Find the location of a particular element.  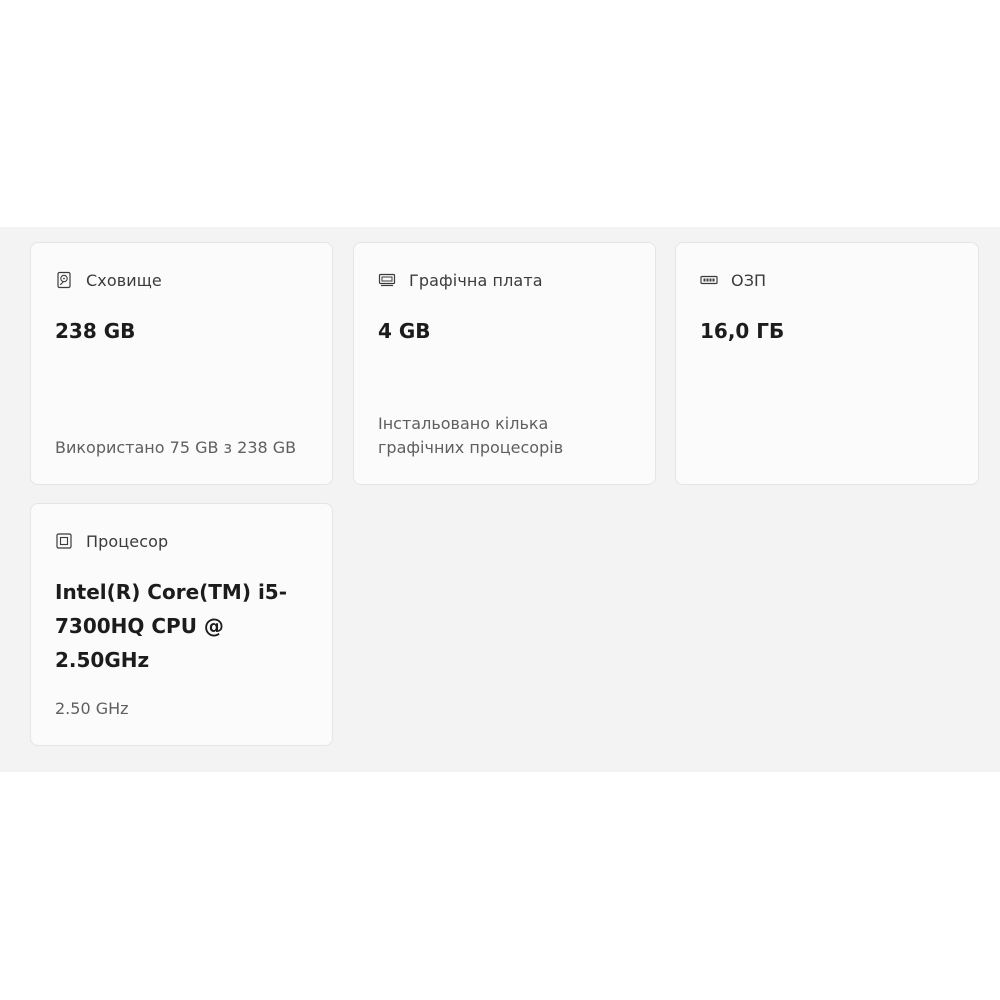

hard-drive-icon is located at coordinates (64, 280).